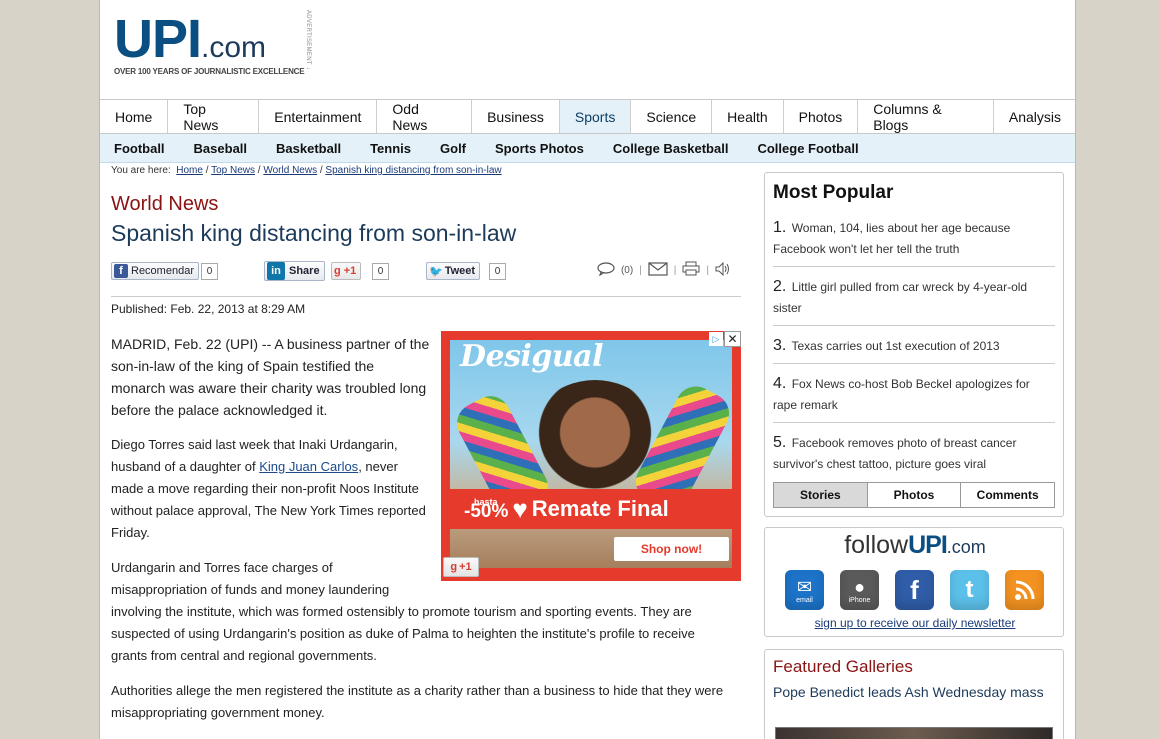 The width and height of the screenshot is (1159, 739). What do you see at coordinates (259, 170) in the screenshot?
I see `breadcrumb-sep: /` at bounding box center [259, 170].